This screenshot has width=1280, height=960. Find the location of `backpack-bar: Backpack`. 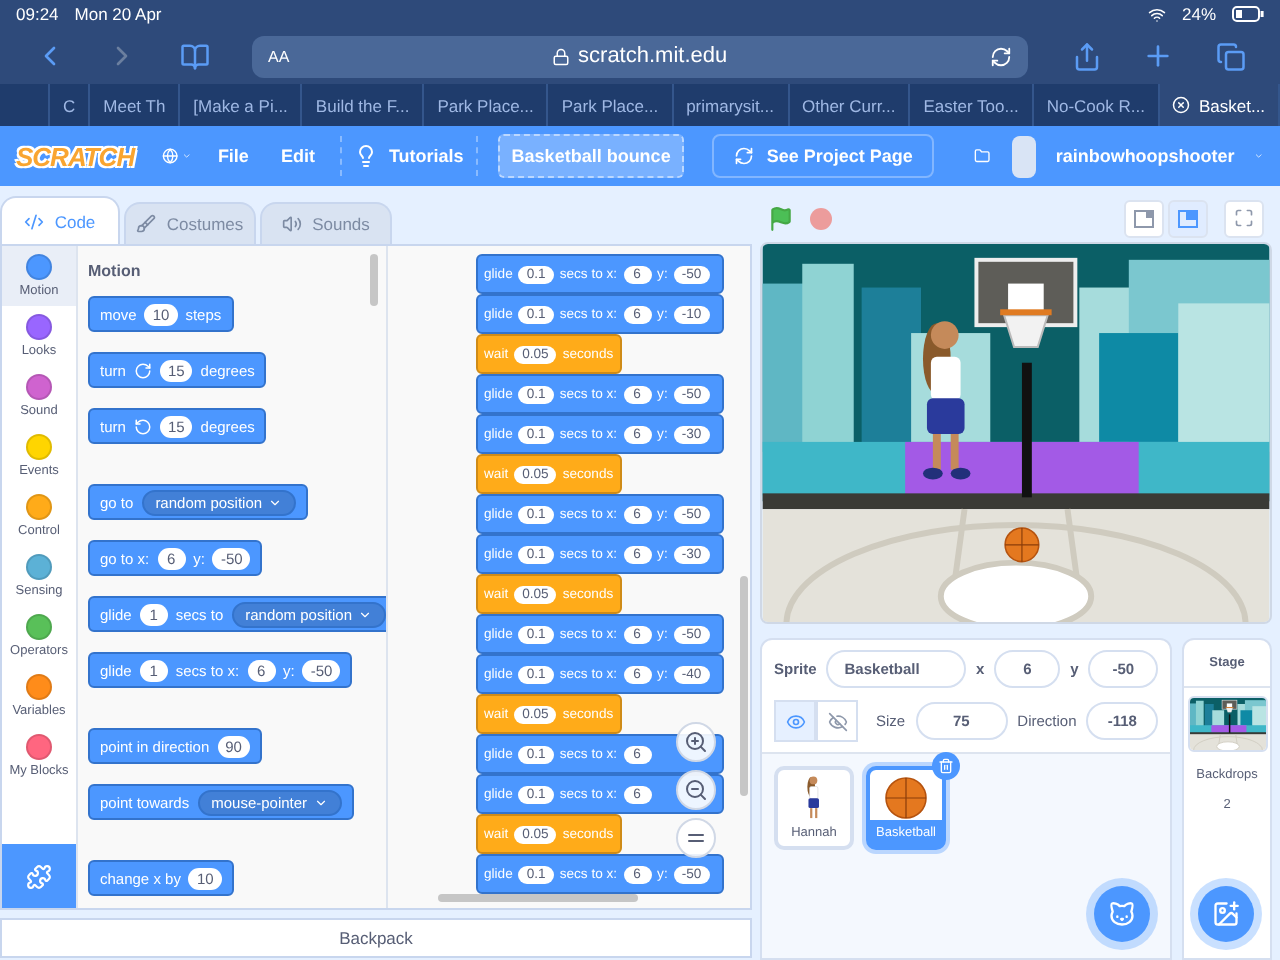

backpack-bar: Backpack is located at coordinates (376, 938).